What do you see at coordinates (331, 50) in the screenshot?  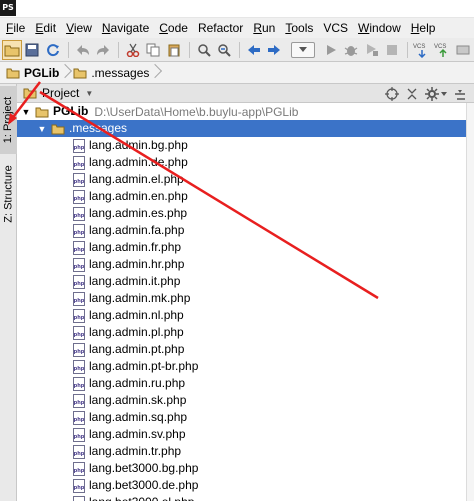 I see `run-button` at bounding box center [331, 50].